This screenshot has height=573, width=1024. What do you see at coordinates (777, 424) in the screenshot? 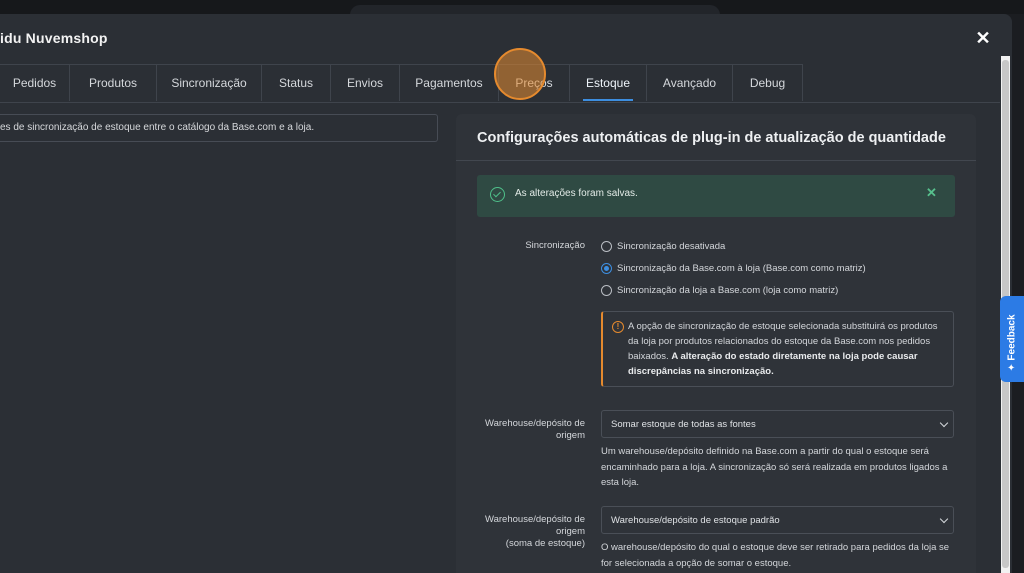
I see `warehouse-origin-select: Somar estoque de todas as fontes` at bounding box center [777, 424].